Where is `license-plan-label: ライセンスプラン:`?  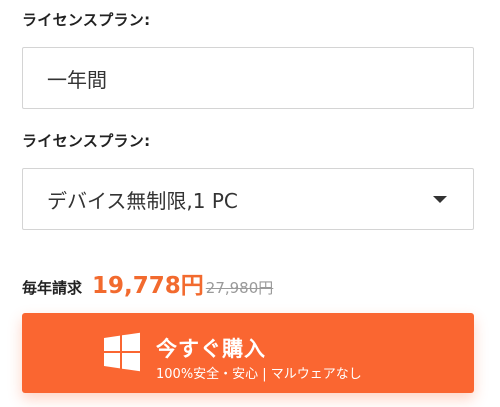
license-plan-label: ライセンスプラン: is located at coordinates (86, 141).